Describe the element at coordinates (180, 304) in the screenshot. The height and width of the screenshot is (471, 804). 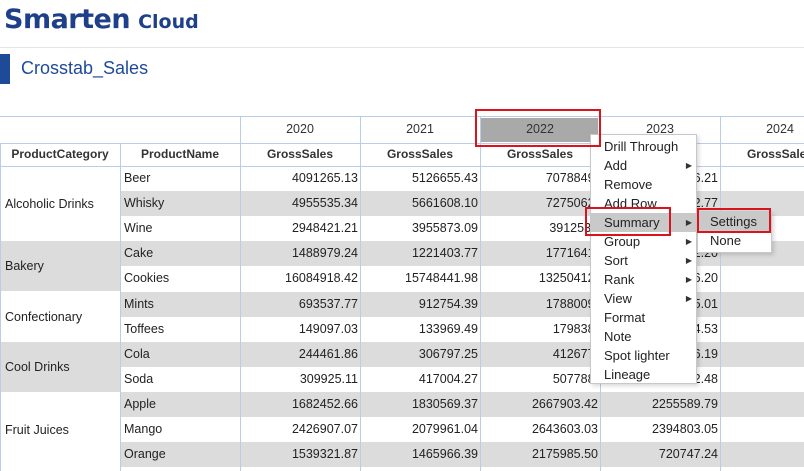
I see `product-name-cell: Mints` at that location.